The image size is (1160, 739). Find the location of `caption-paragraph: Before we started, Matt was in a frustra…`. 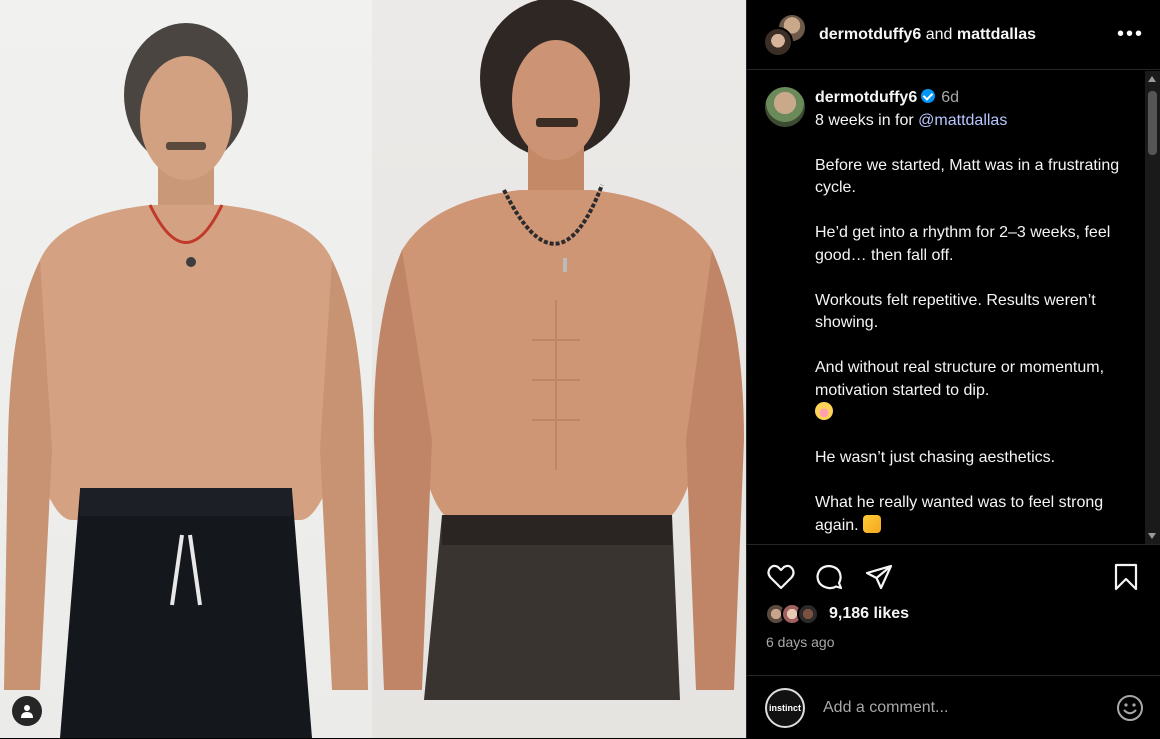

caption-paragraph: Before we started, Matt was in a frustra… is located at coordinates (967, 176).